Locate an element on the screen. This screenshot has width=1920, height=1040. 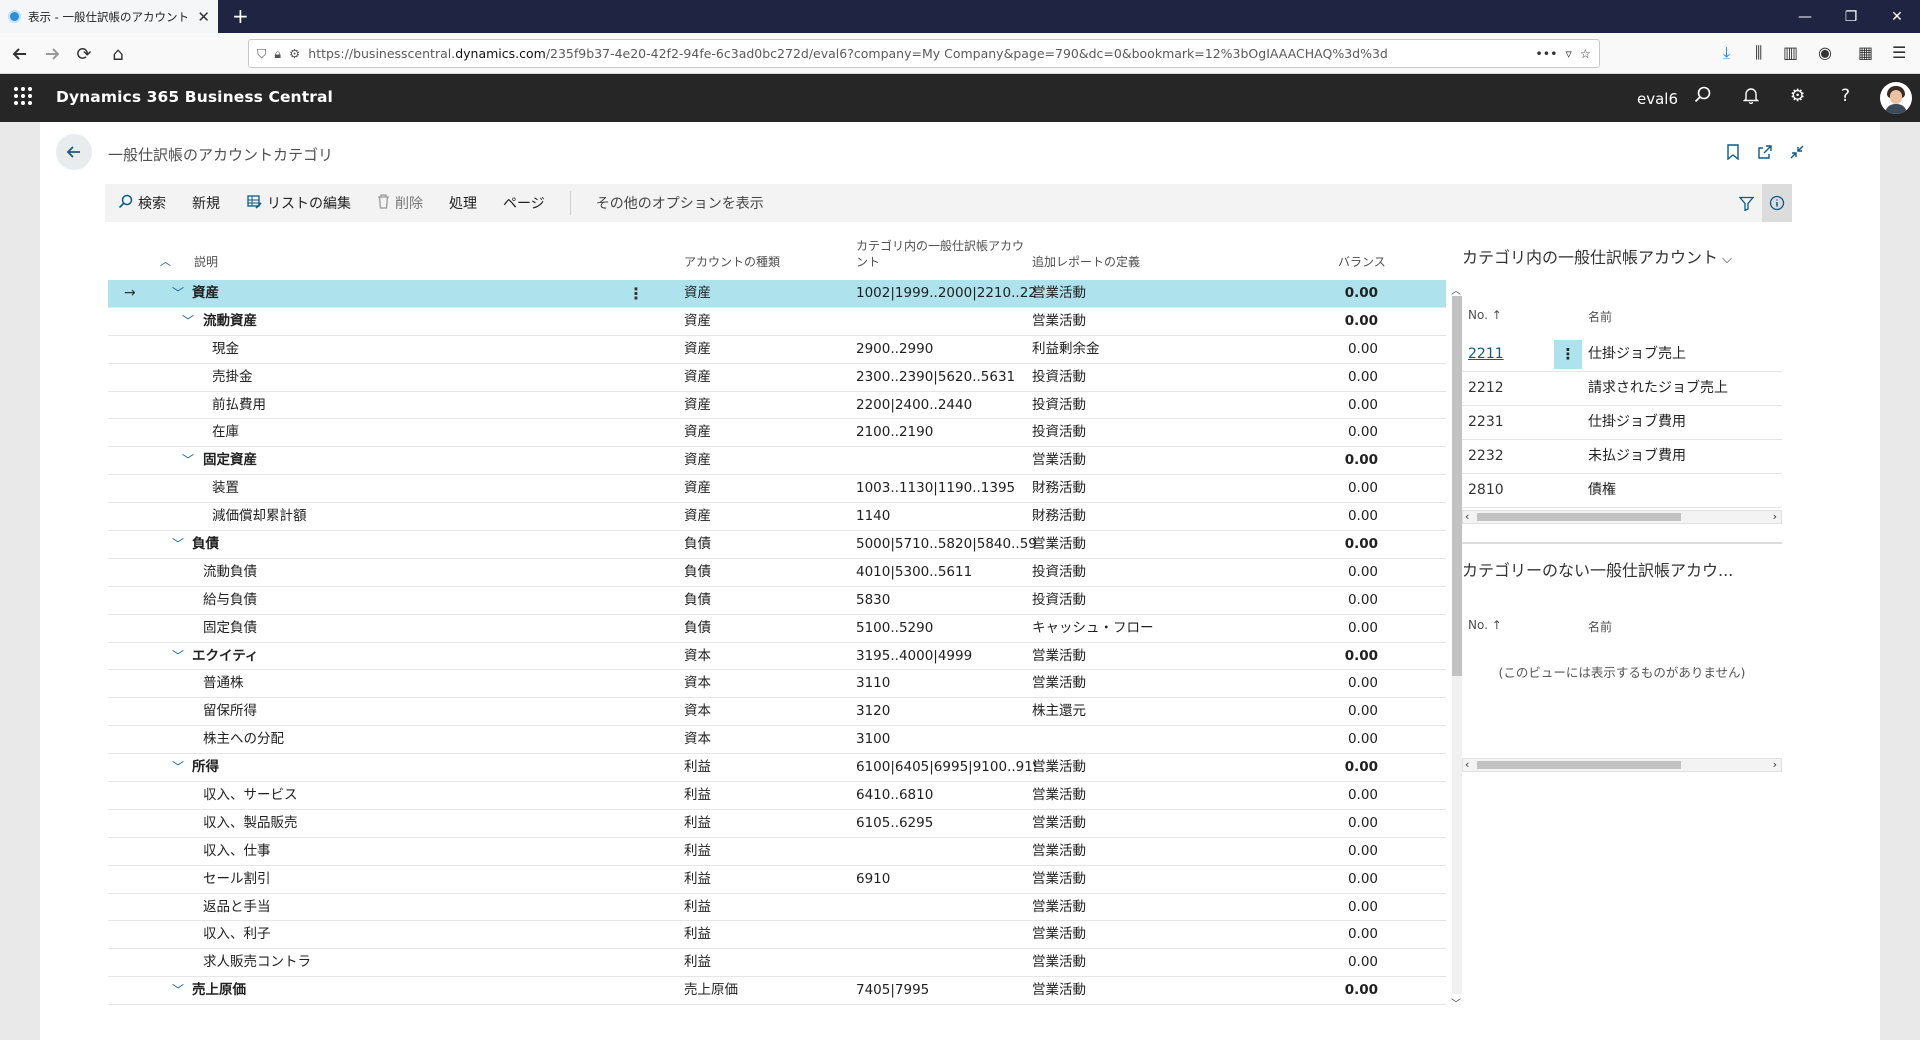
extensions-icon: ▦ is located at coordinates (1865, 52).